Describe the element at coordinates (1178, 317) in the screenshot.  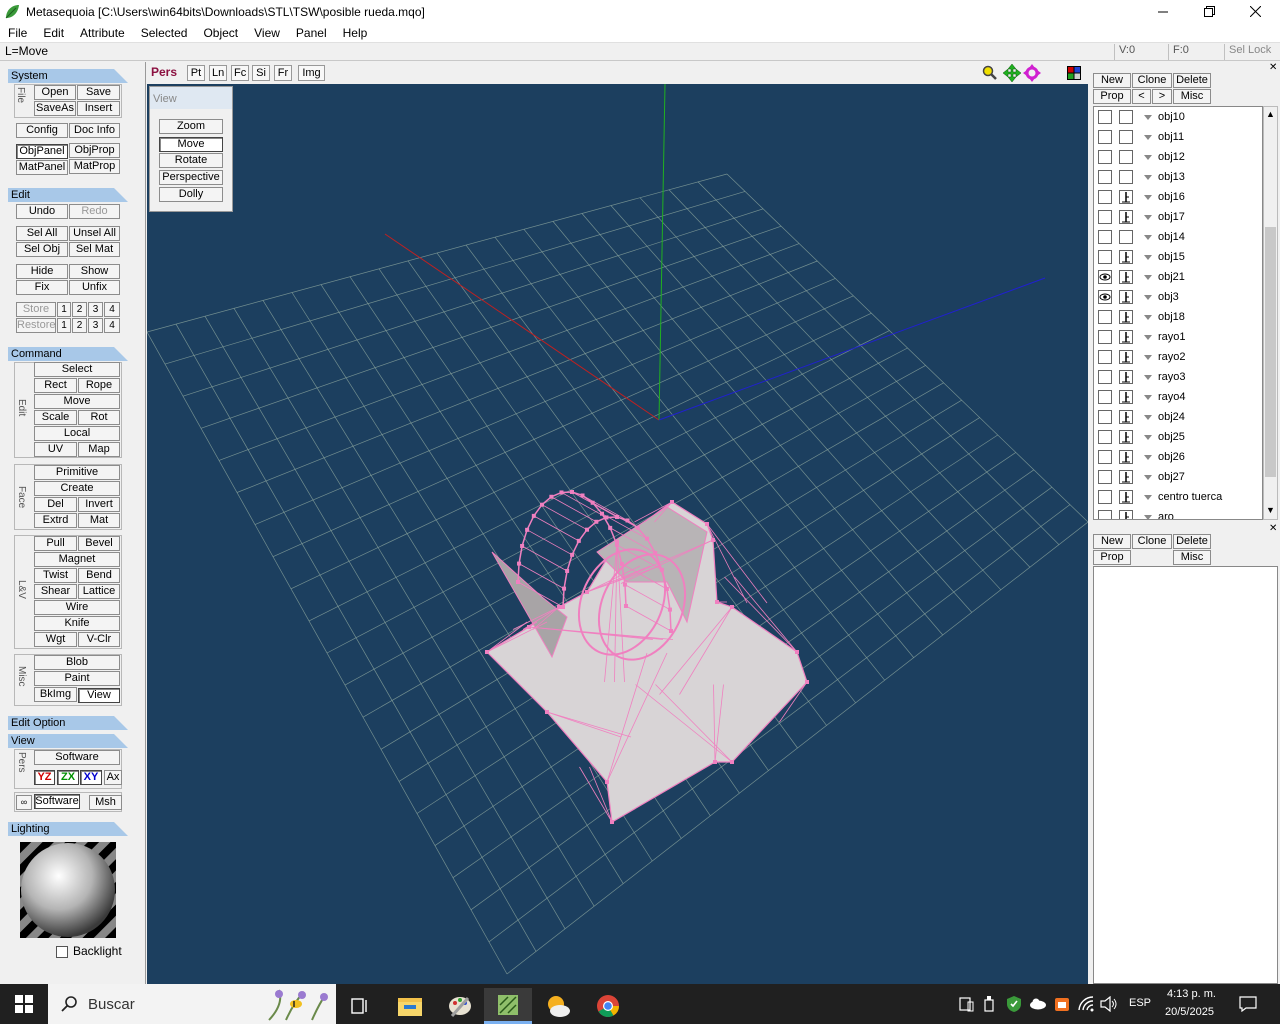
I see `object-row: obj18` at that location.